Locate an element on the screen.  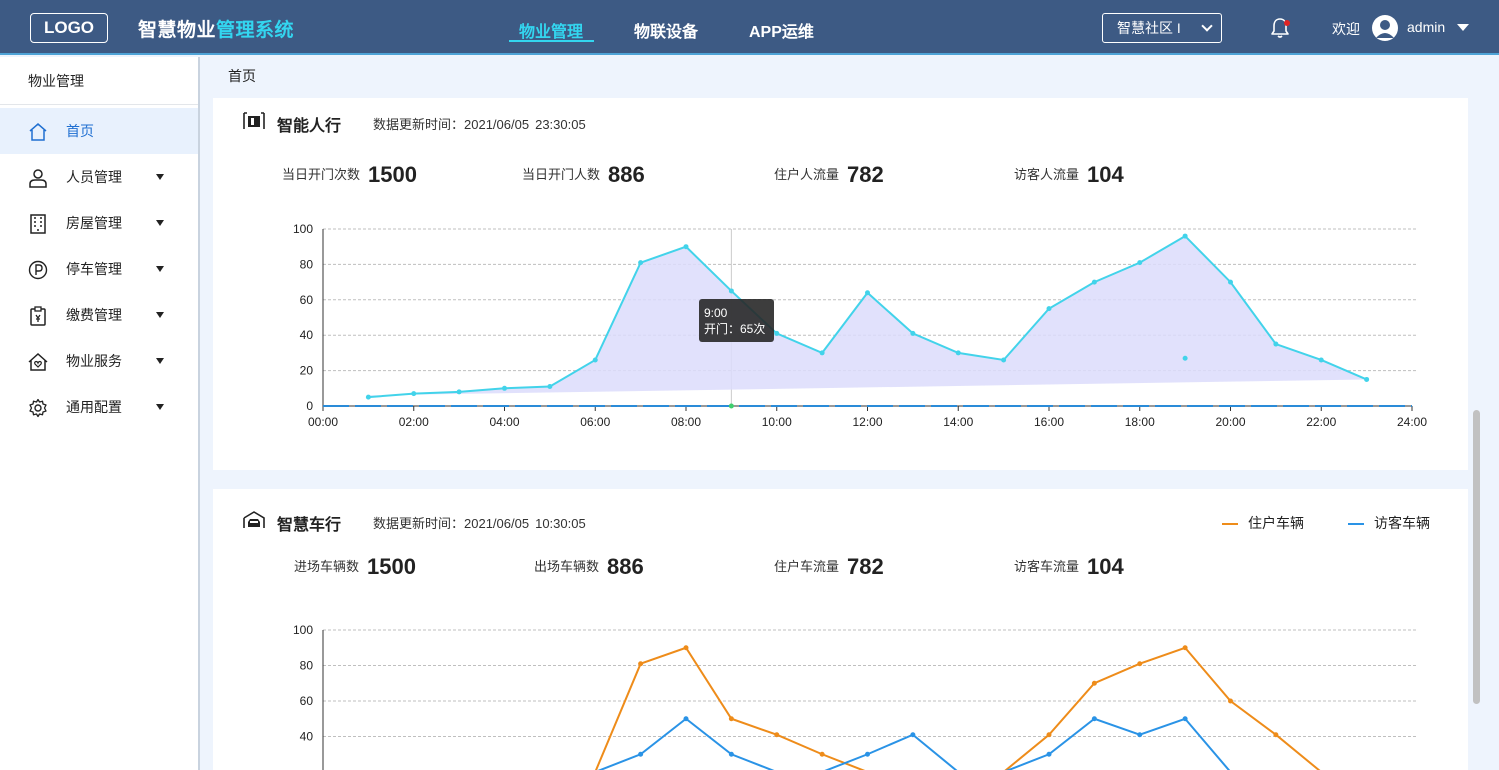
gear-icon is located at coordinates (38, 408).